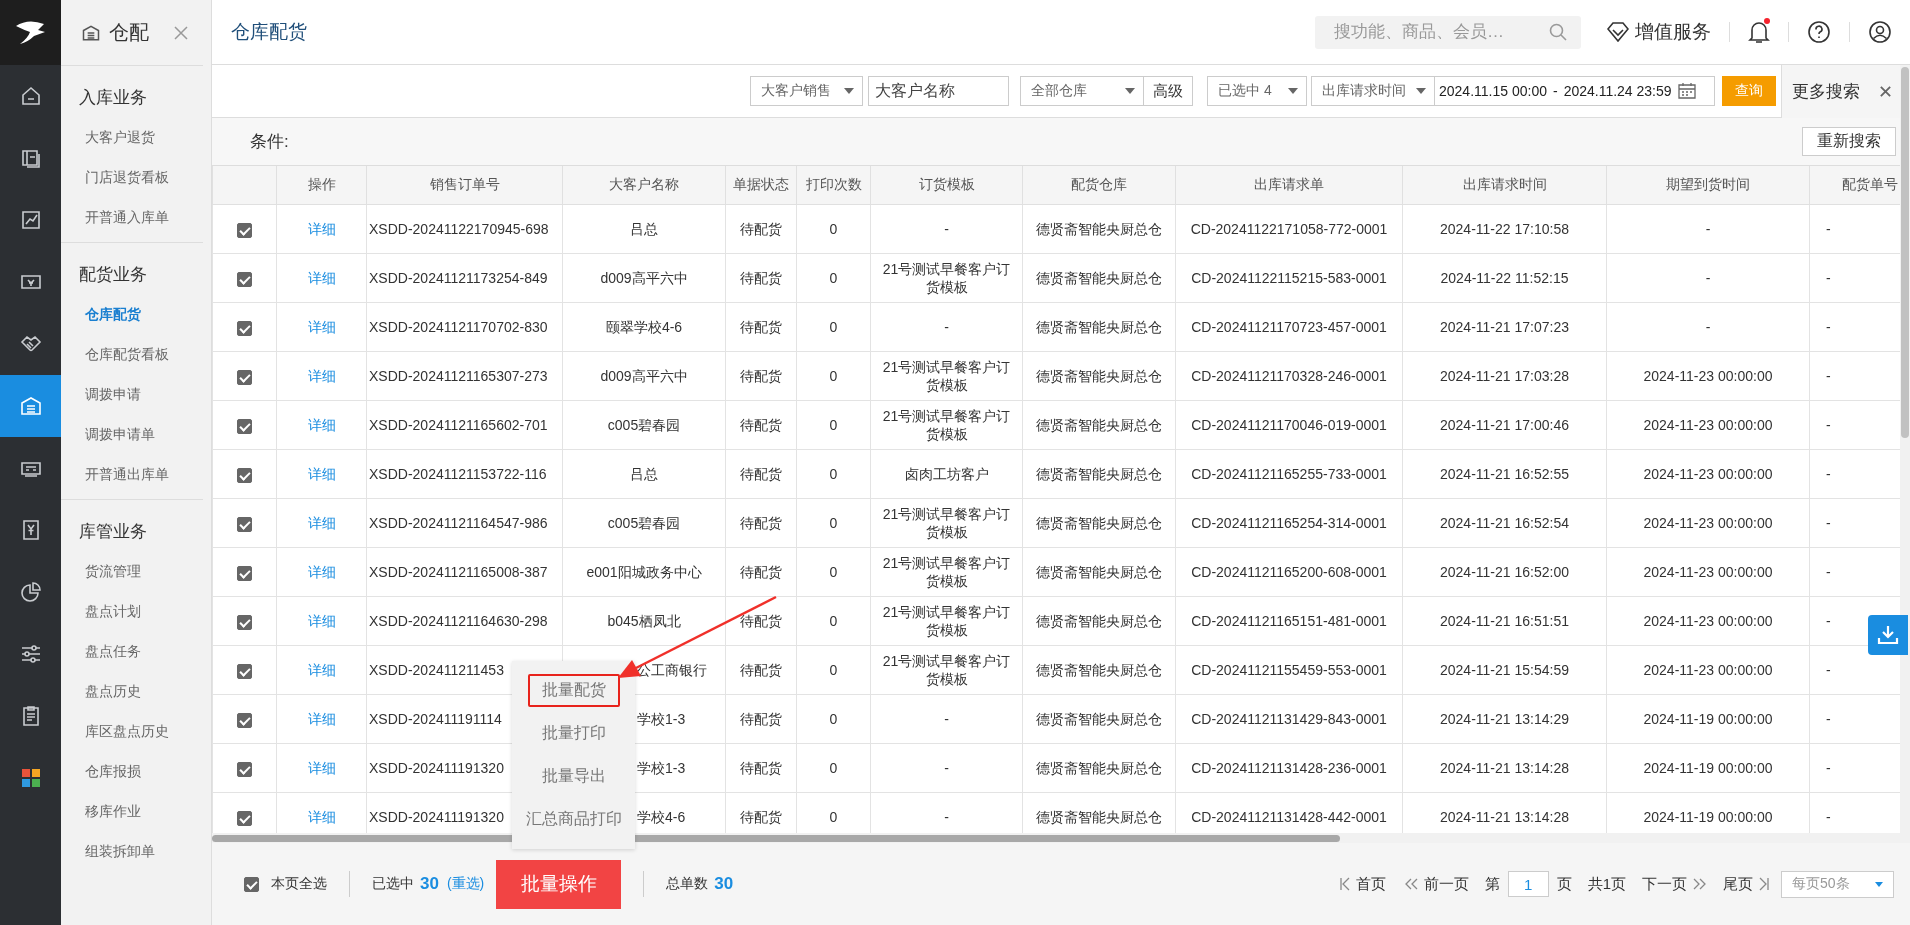  I want to click on table-cell: 2024-11-21 17:03:28, so click(1504, 376).